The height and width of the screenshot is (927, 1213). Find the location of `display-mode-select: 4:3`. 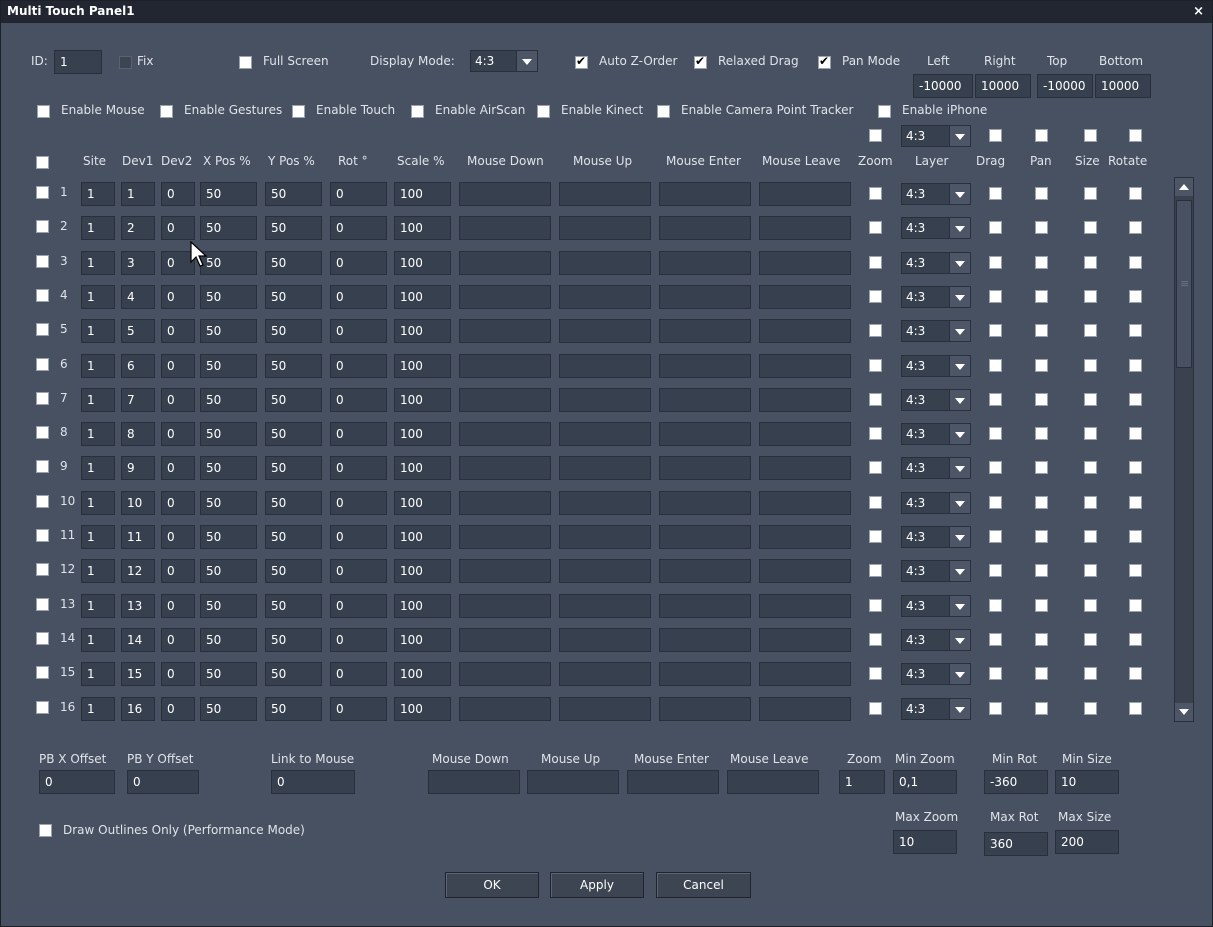

display-mode-select: 4:3 is located at coordinates (504, 61).